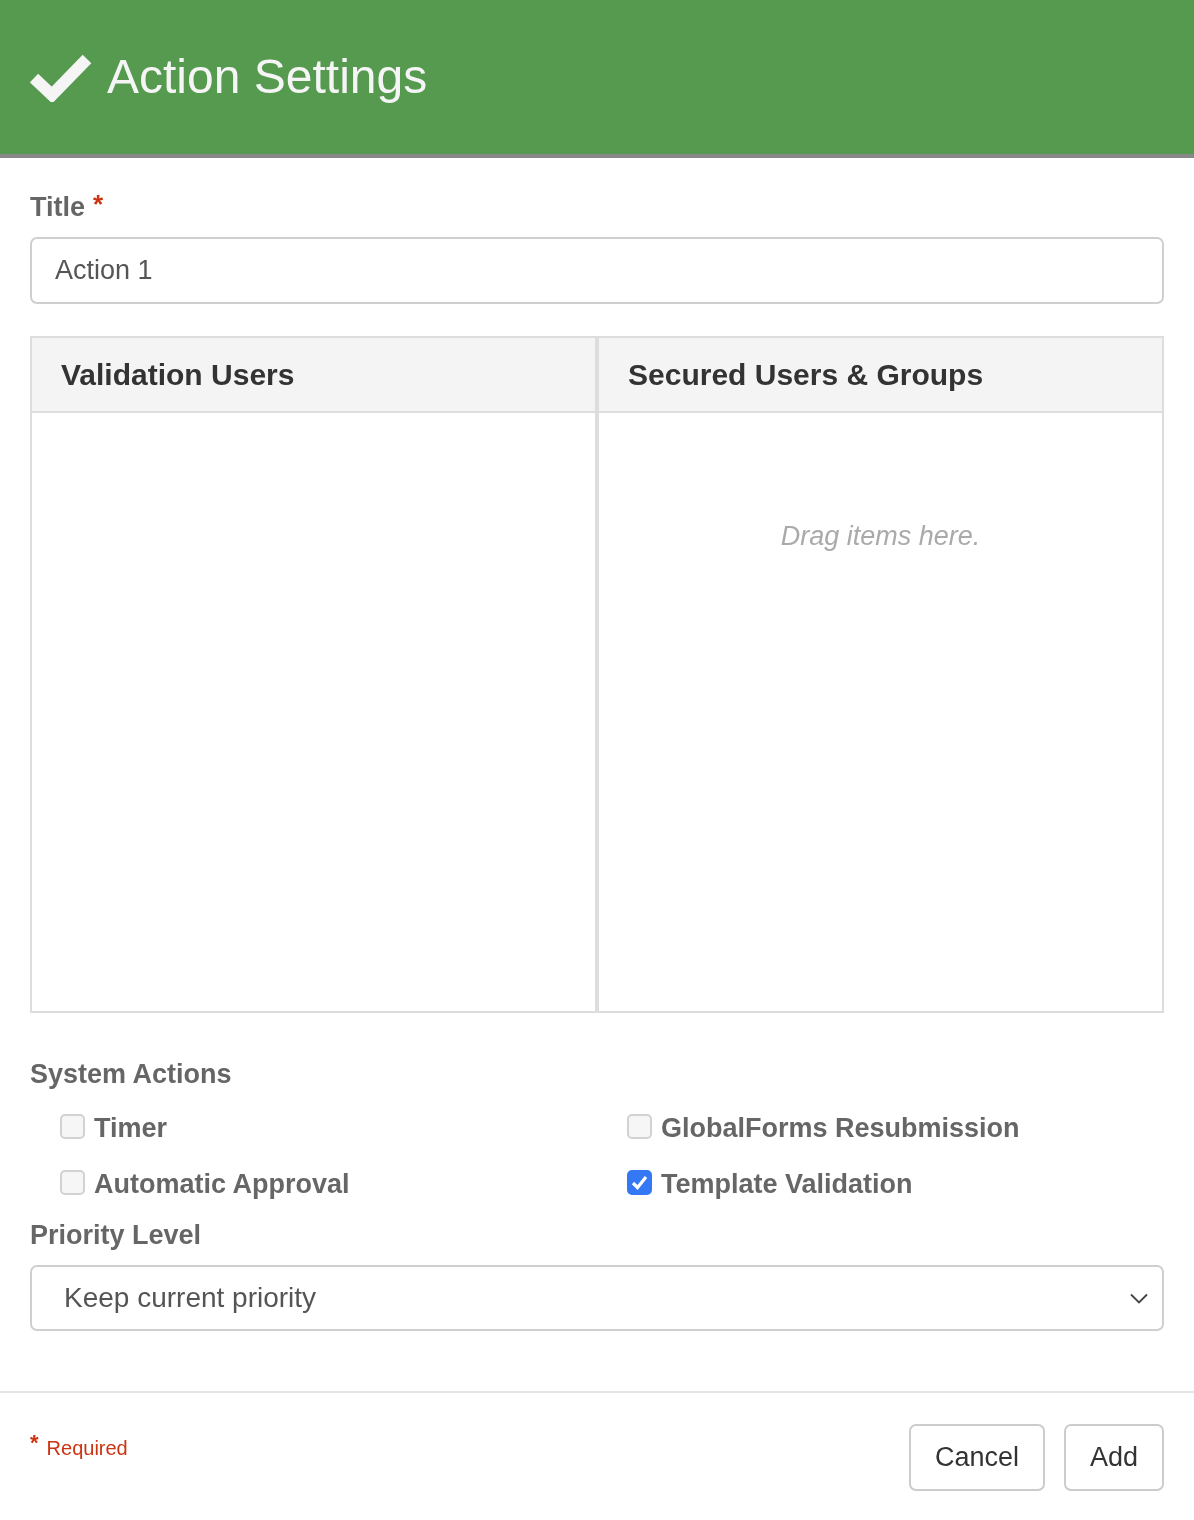 This screenshot has width=1194, height=1520. I want to click on drop-hint: Drag items here., so click(880, 536).